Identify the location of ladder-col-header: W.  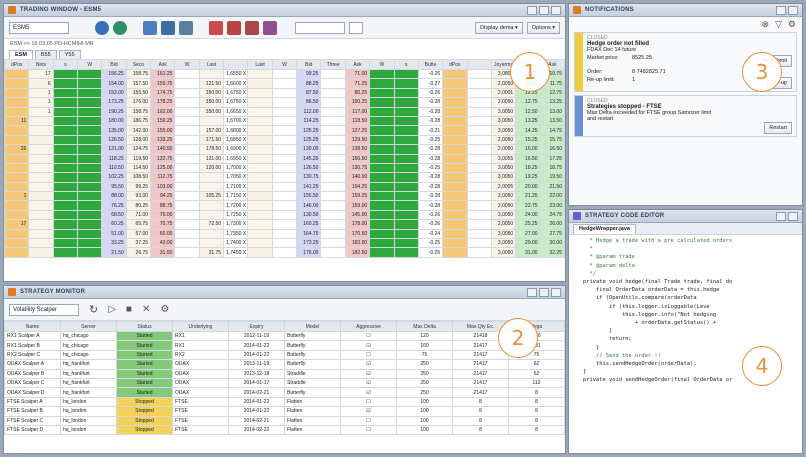
(284, 64).